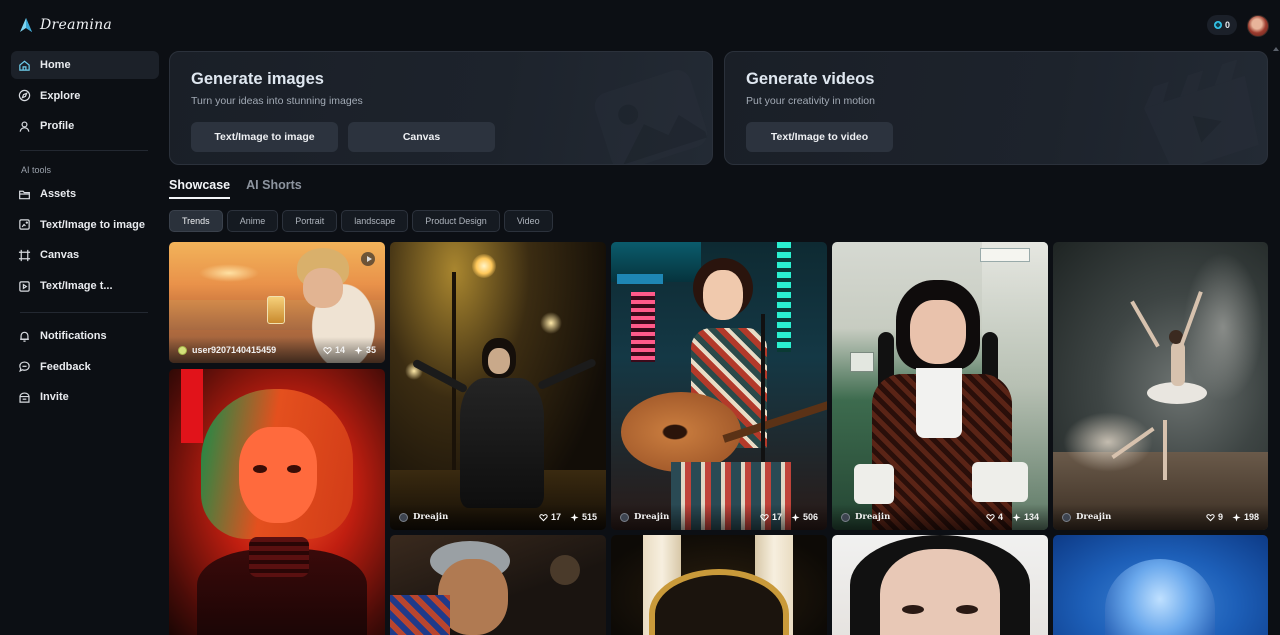  I want to click on avatar, so click(1258, 26).